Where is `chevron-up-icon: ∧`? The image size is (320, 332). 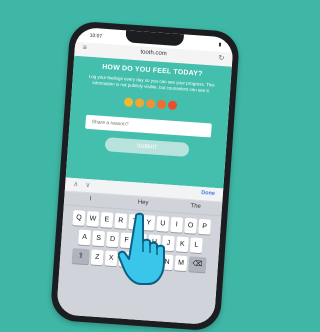
chevron-up-icon: ∧ is located at coordinates (76, 184).